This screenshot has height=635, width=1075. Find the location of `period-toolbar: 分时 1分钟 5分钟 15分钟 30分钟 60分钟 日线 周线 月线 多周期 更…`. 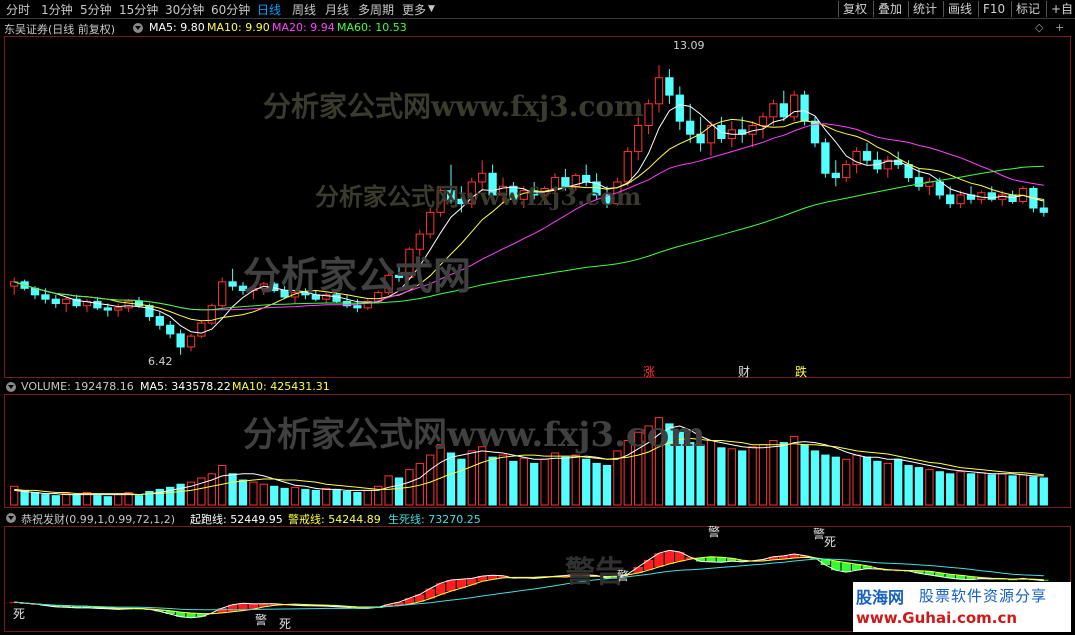

period-toolbar: 分时 1分钟 5分钟 15分钟 30分钟 60分钟 日线 周线 月线 多周期 更… is located at coordinates (537, 9).